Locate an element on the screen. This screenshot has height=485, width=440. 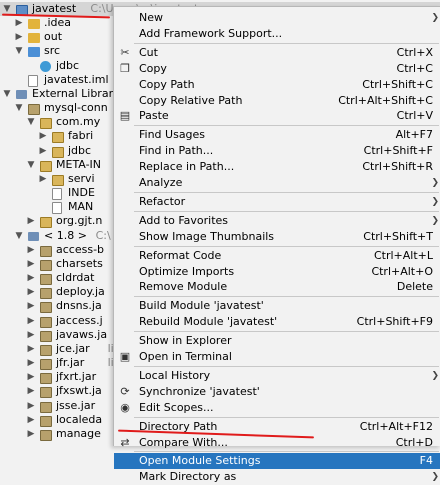
class-icon is located at coordinates (45, 66).